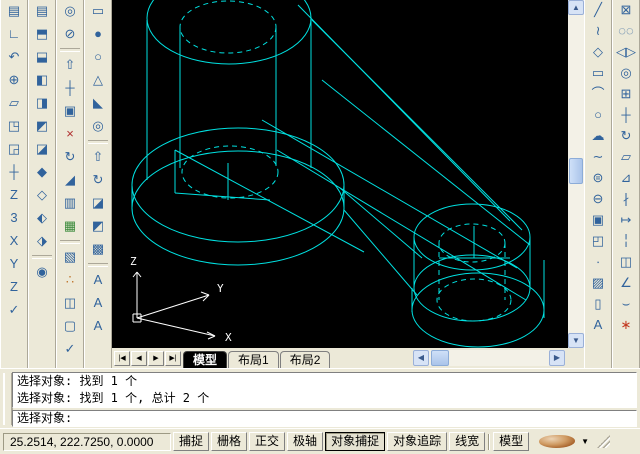 This screenshot has height=454, width=640. What do you see at coordinates (557, 358) in the screenshot?
I see `scroll-right-button: ▶` at bounding box center [557, 358].